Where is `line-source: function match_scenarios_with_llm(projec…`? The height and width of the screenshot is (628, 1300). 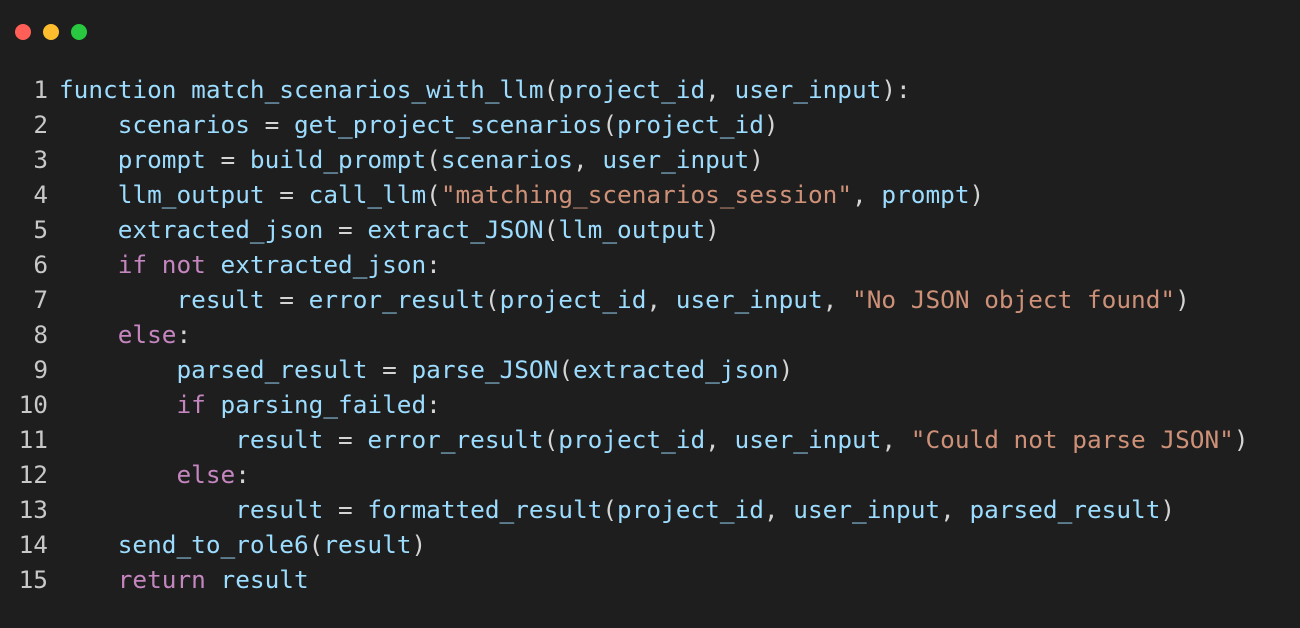 line-source: function match_scenarios_with_llm(projec… is located at coordinates (479, 89).